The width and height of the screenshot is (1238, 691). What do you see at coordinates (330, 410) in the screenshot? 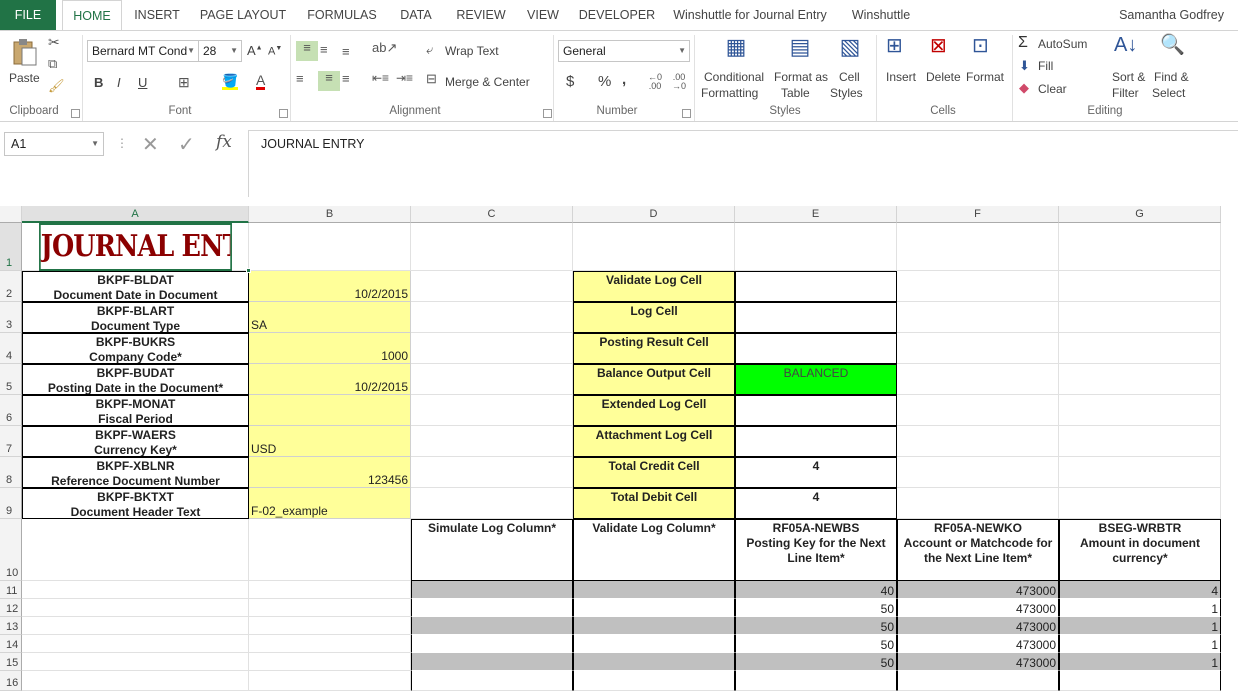
I see `header-field-value` at bounding box center [330, 410].